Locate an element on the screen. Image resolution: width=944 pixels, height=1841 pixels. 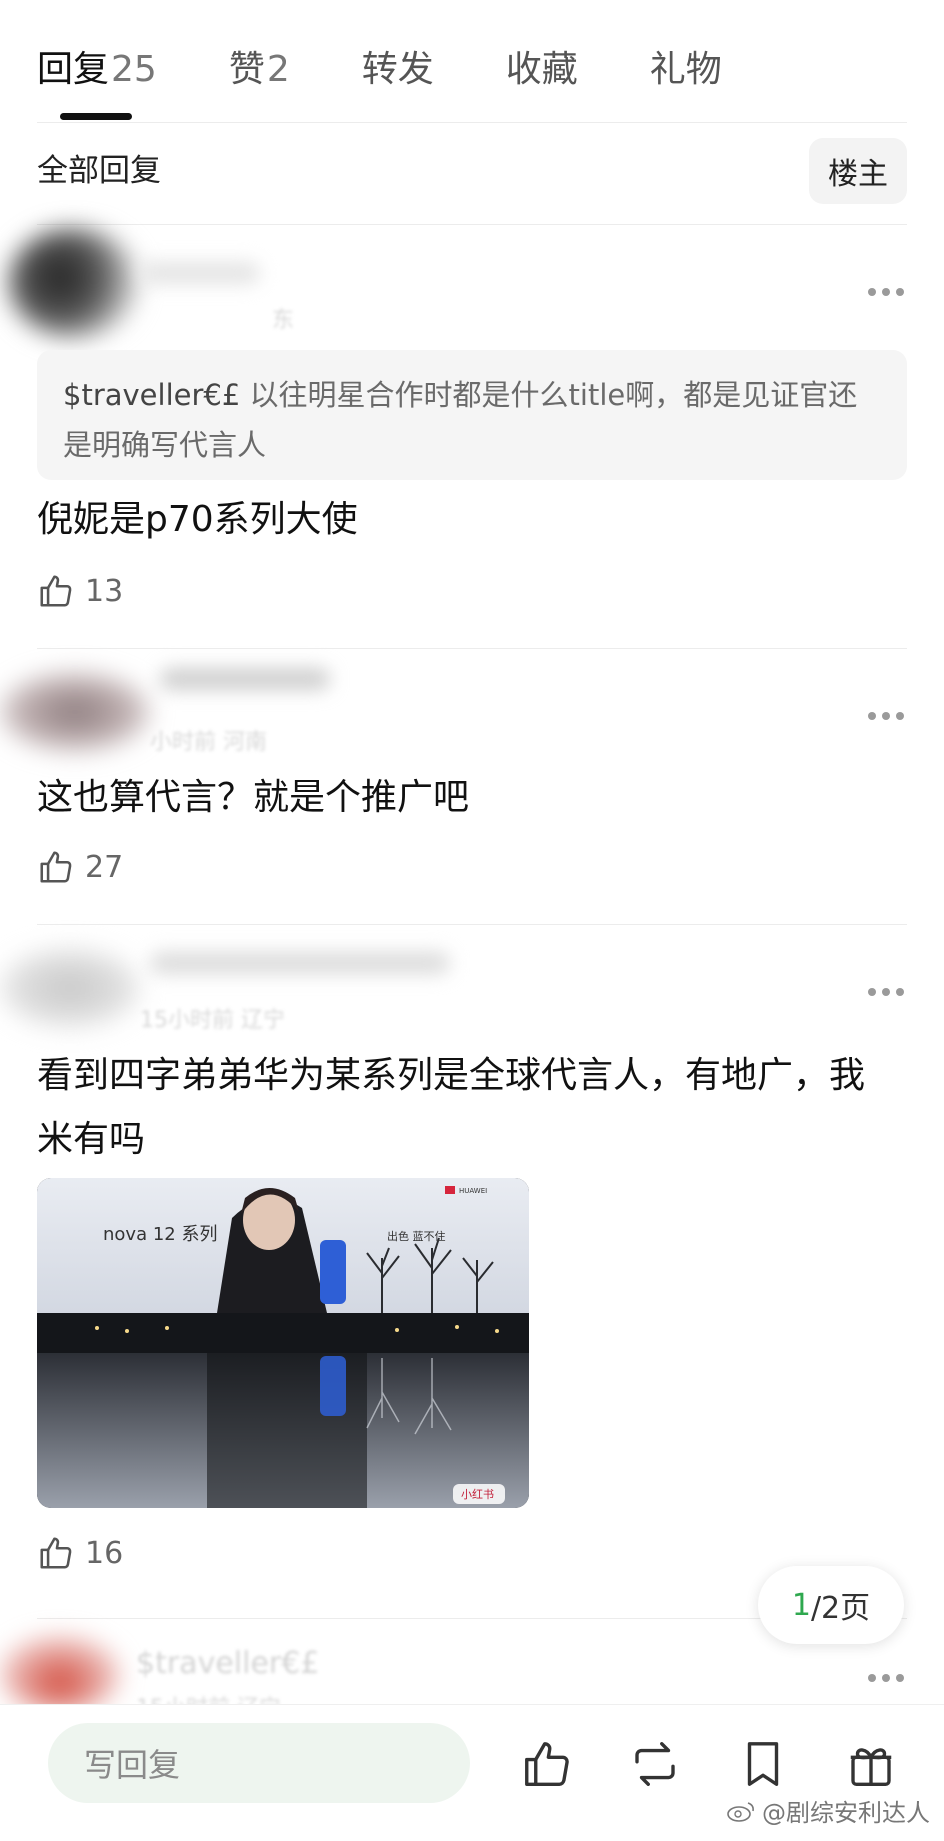
comment-text: 这也算代言？就是个推广吧 is located at coordinates (253, 797).